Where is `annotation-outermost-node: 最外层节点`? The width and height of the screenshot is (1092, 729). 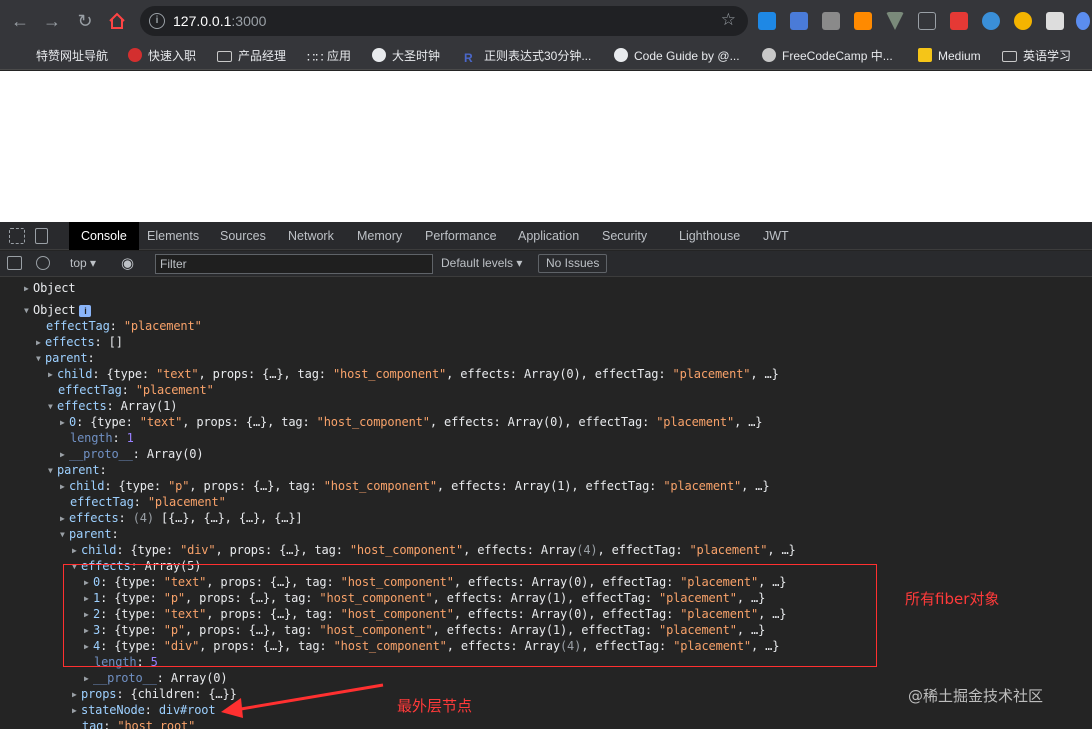
annotation-outermost-node: 最外层节点 is located at coordinates (435, 706).